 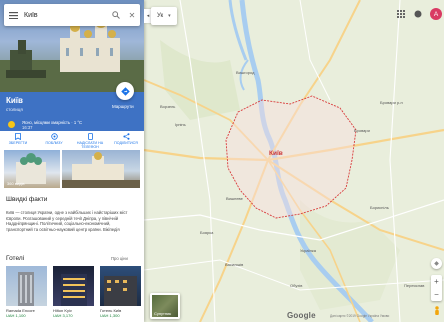 I want to click on city-label: Бориспіль, so click(x=379, y=207).